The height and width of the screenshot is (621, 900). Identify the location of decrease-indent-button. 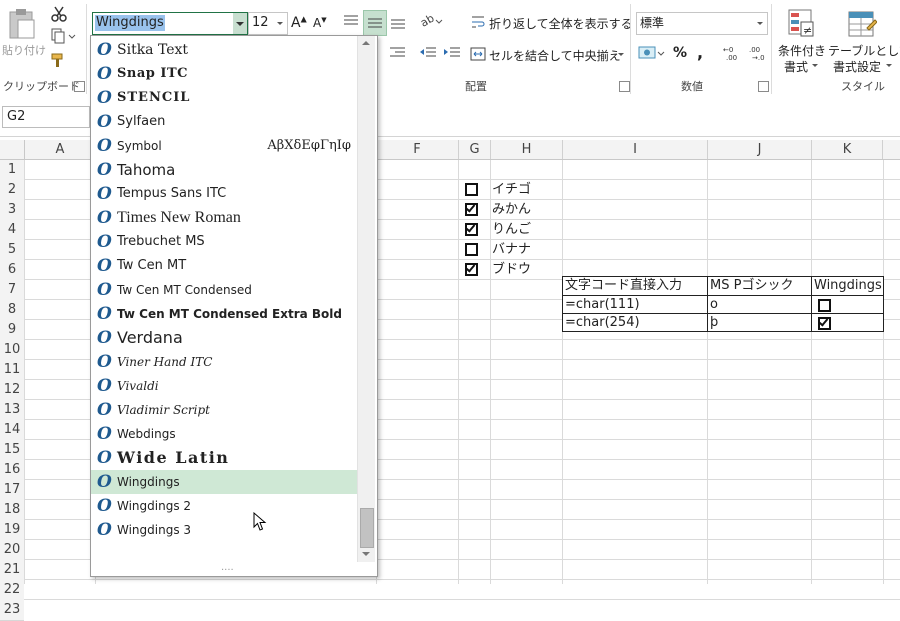
(428, 53).